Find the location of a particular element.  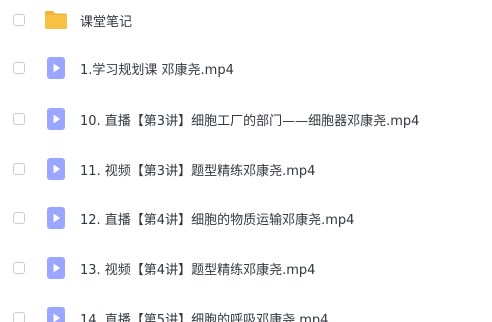

file-row-video: 1.学习规划课 邓康尧.mp4 is located at coordinates (246, 68).